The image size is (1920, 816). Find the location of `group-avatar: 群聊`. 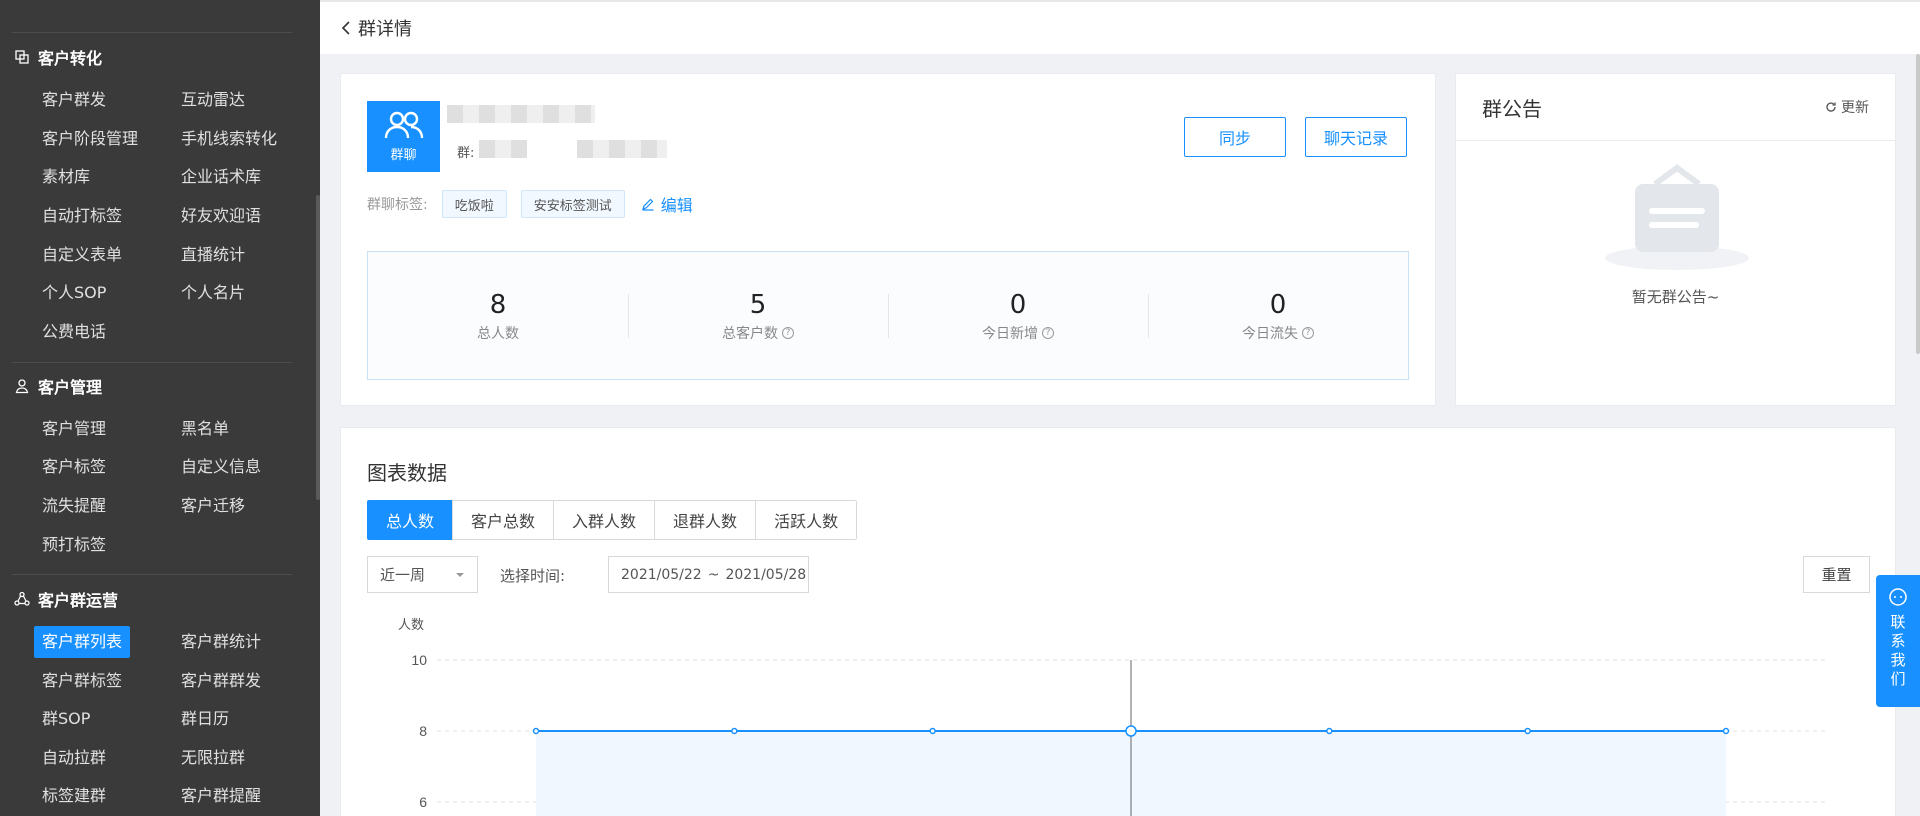

group-avatar: 群聊 is located at coordinates (403, 136).